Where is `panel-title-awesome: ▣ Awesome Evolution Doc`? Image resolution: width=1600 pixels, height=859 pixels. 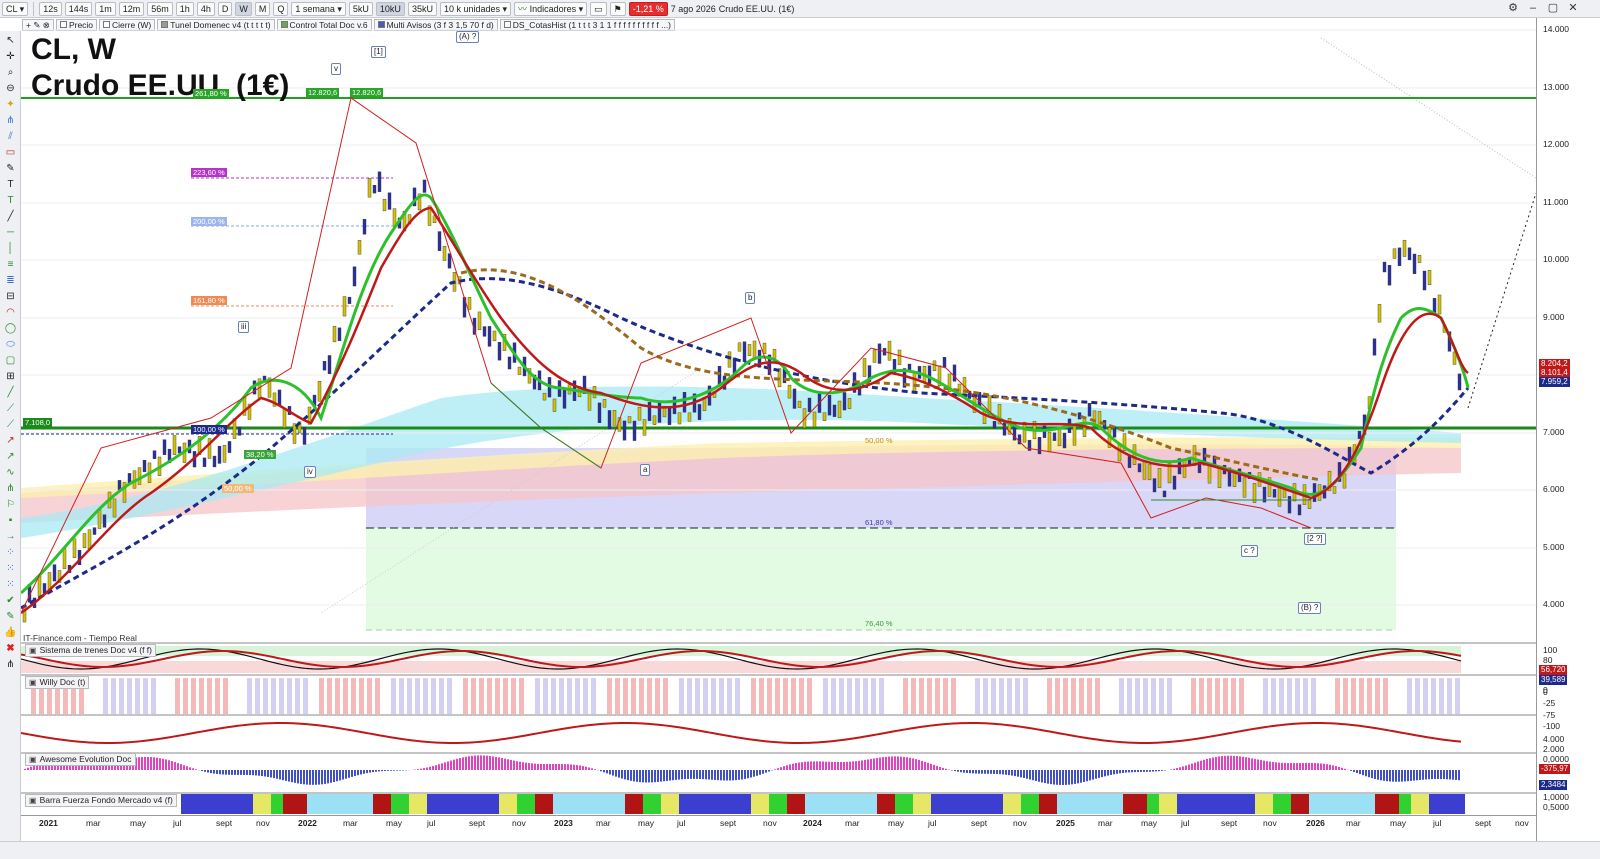 panel-title-awesome: ▣ Awesome Evolution Doc is located at coordinates (80, 759).